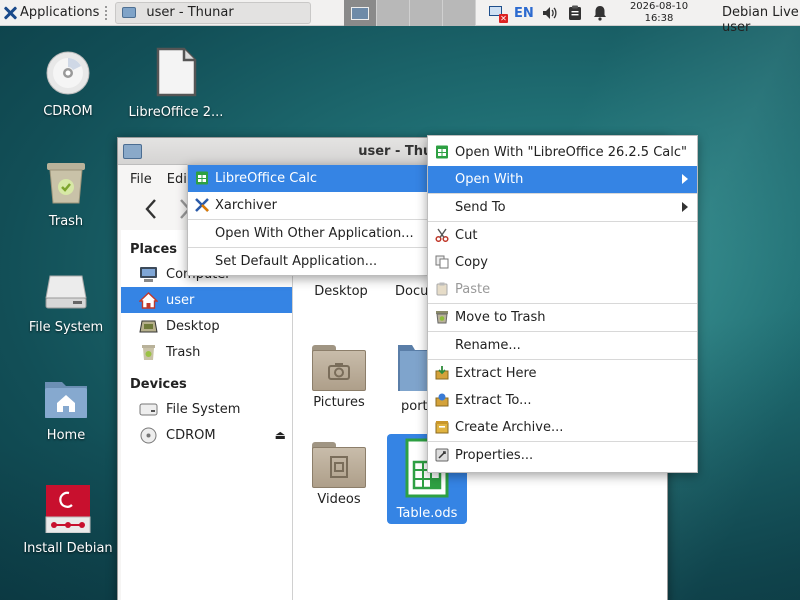 The image size is (800, 600). I want to click on panel-separator, so click(108, 12).